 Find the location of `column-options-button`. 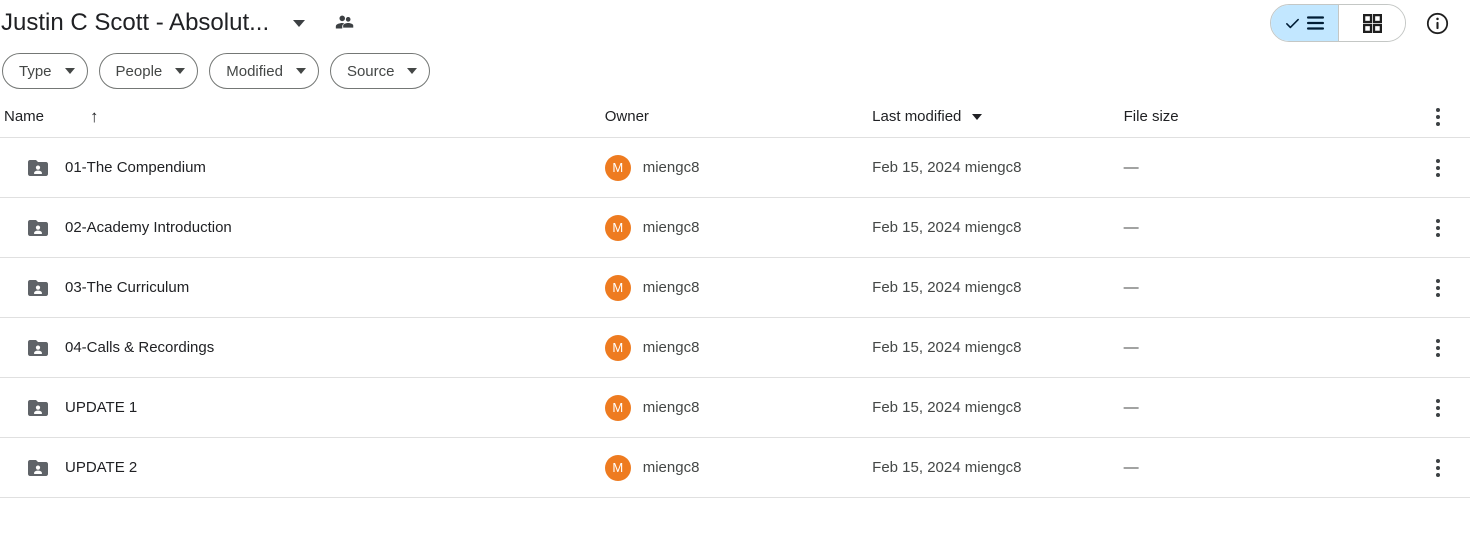

column-options-button is located at coordinates (1446, 117).